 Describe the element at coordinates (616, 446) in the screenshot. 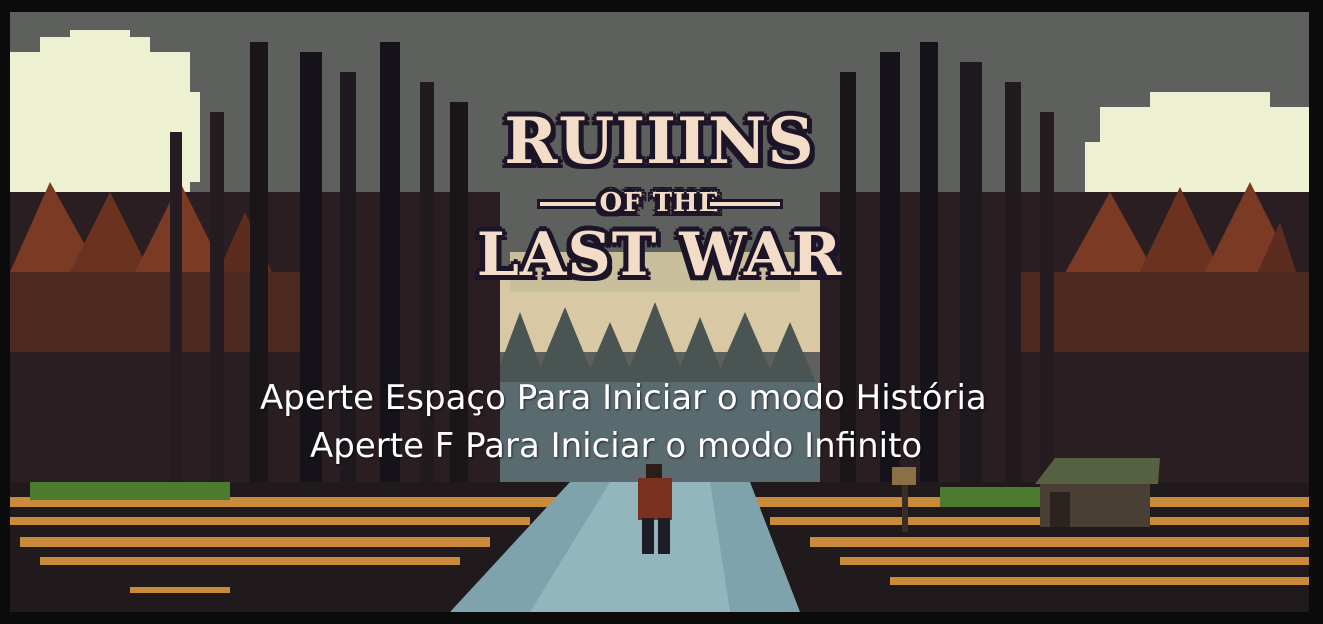

I see `start-infinite-mode-prompt: Aperte F Para Iniciar o modo Infinito` at that location.